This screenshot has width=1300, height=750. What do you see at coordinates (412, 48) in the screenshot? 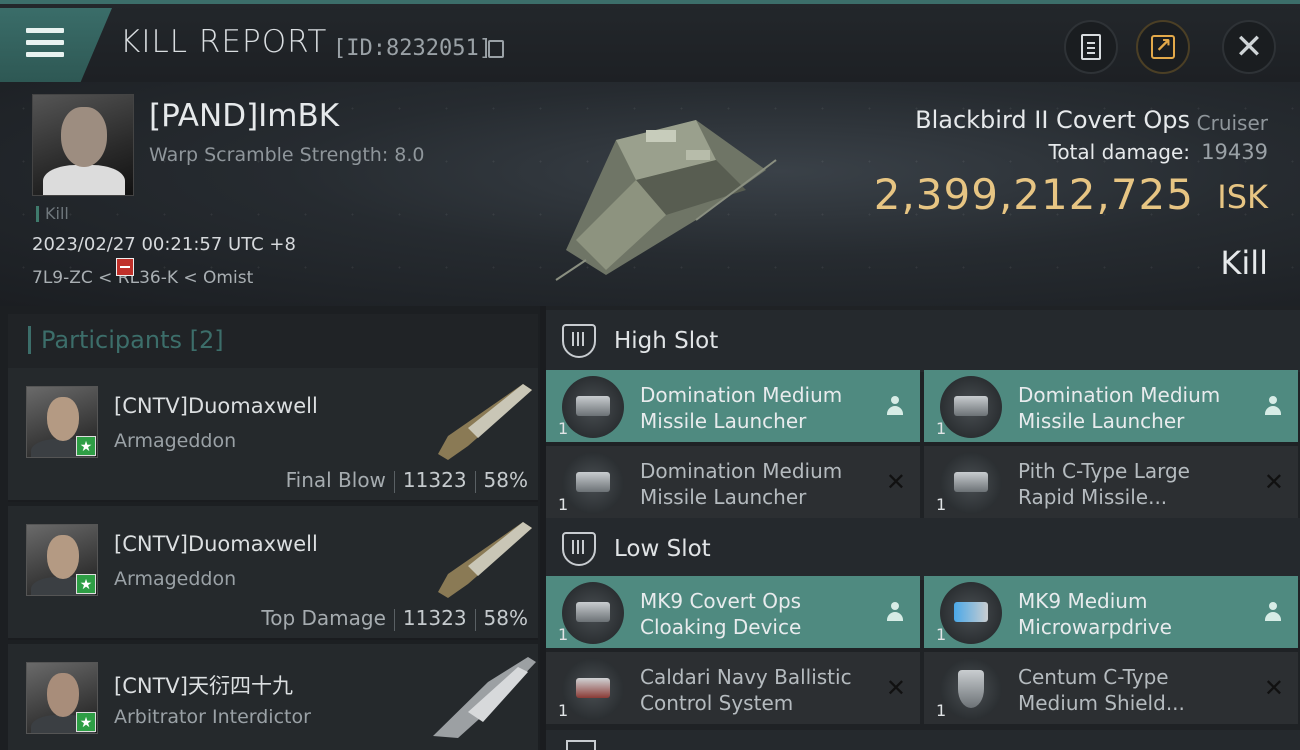
I see `kill-id: [ID:8232051]` at bounding box center [412, 48].